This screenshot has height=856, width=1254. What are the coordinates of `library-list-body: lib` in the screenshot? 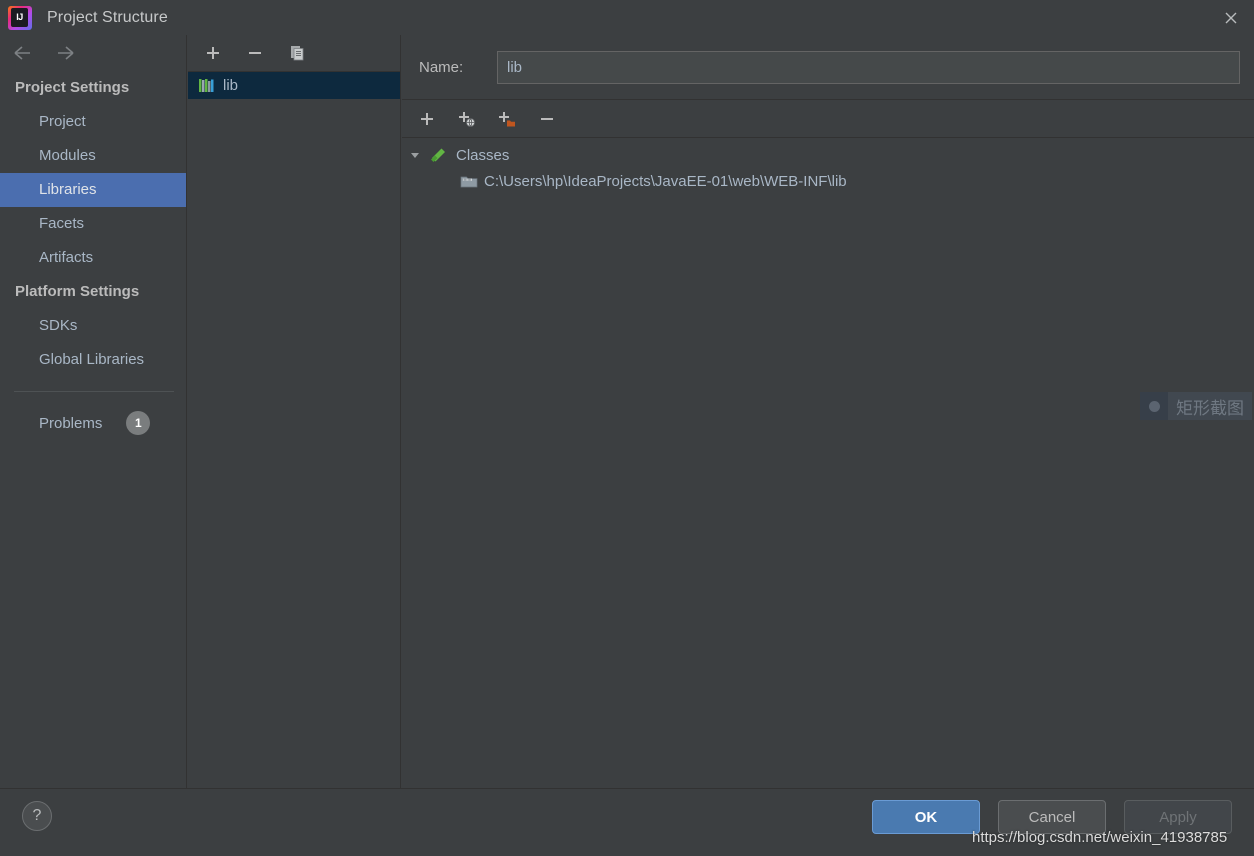 It's located at (294, 429).